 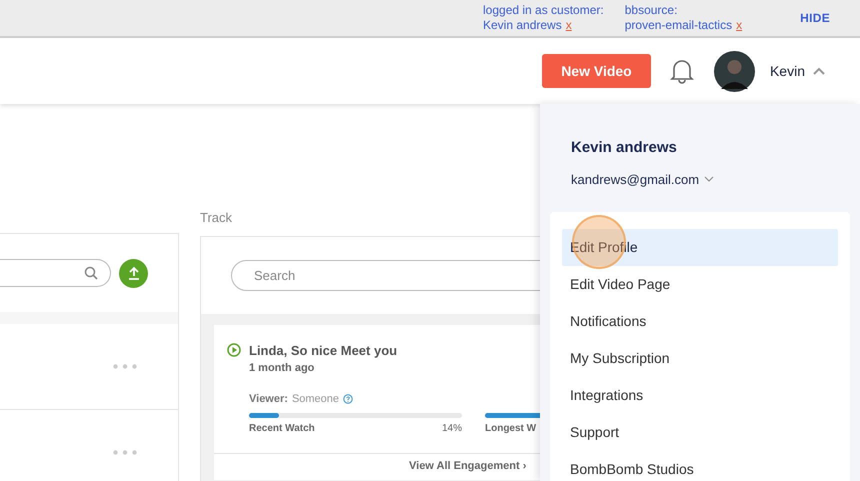 I want to click on upload-button, so click(x=133, y=273).